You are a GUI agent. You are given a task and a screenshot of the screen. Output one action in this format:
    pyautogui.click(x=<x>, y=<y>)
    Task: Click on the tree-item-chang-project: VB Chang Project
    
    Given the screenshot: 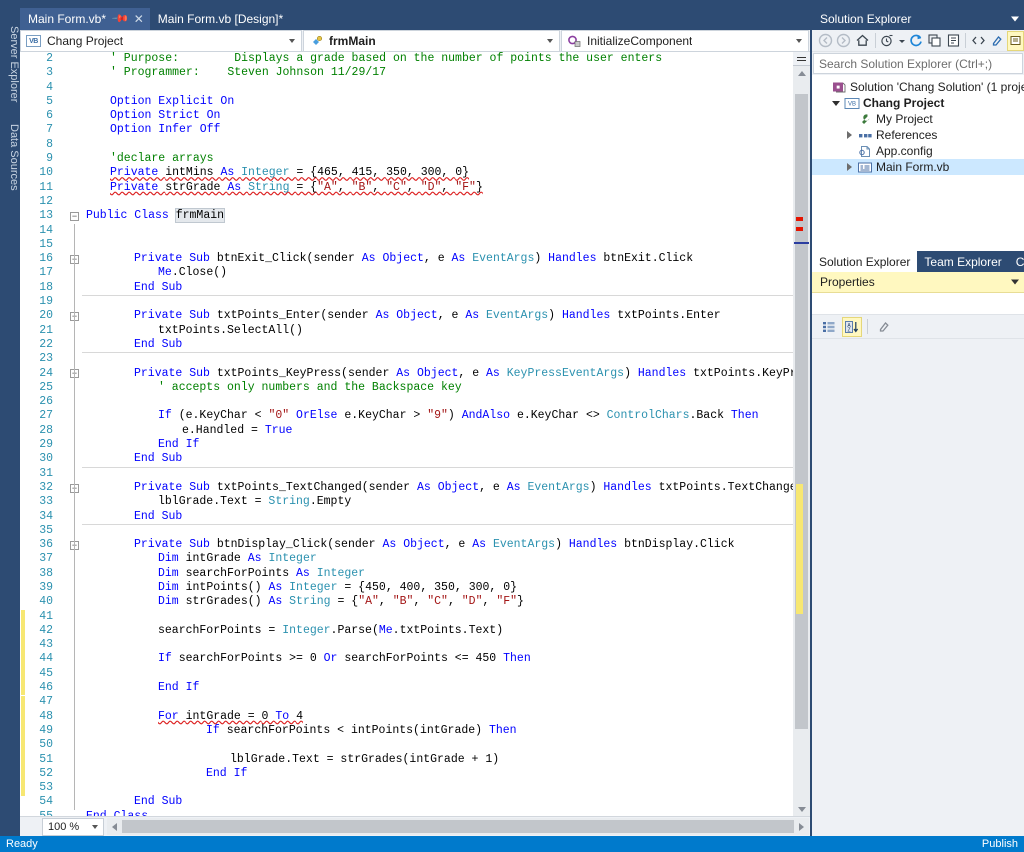 What is the action you would take?
    pyautogui.click(x=918, y=103)
    